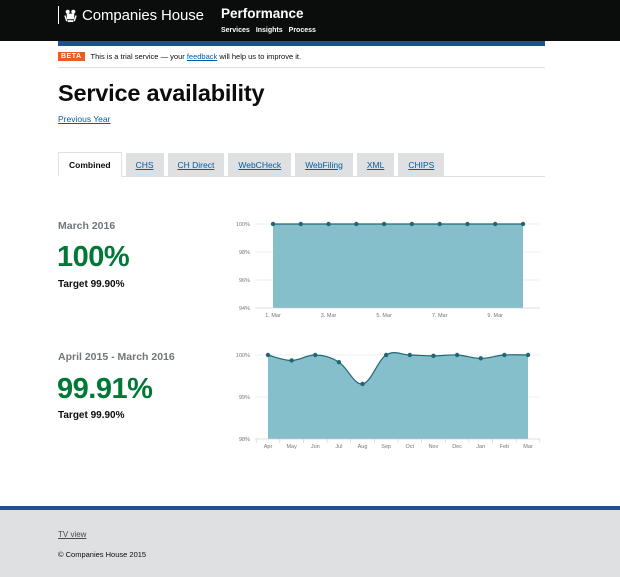  What do you see at coordinates (262, 13) in the screenshot?
I see `service-name: Performance` at bounding box center [262, 13].